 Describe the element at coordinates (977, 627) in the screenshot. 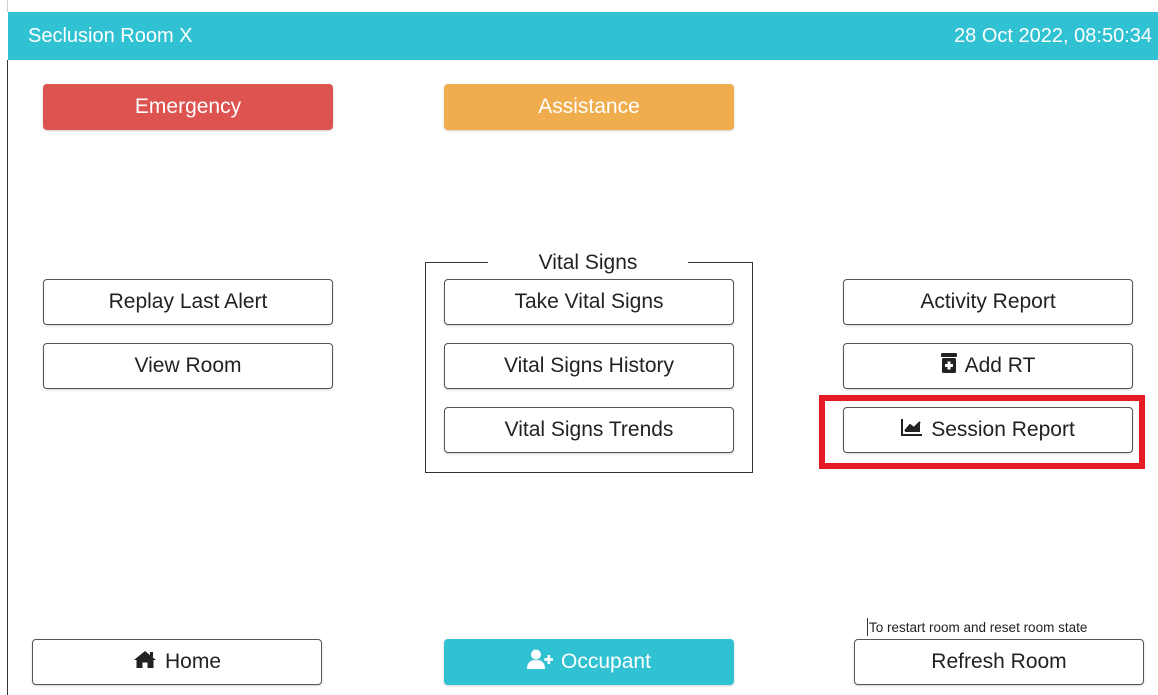

I see `refresh-room-hint: To restart room and reset room state` at that location.